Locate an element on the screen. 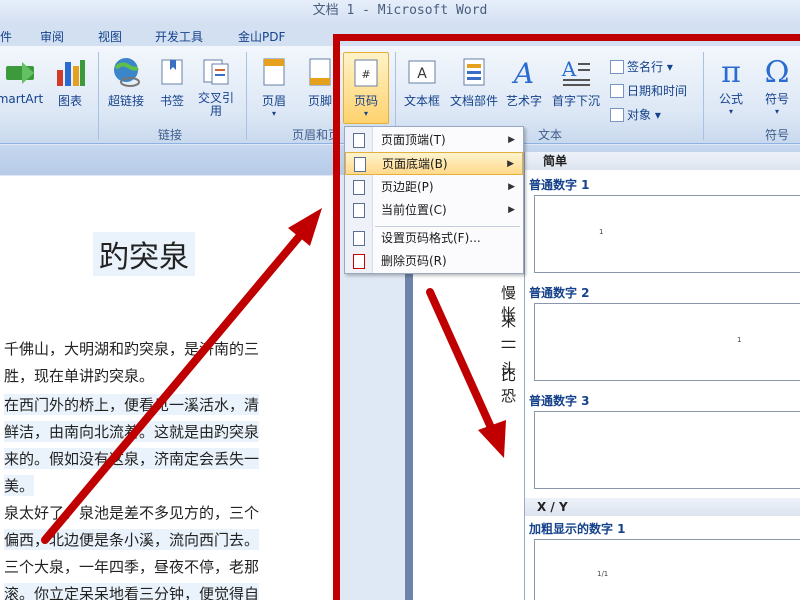  format-page-number-icon is located at coordinates (359, 238).